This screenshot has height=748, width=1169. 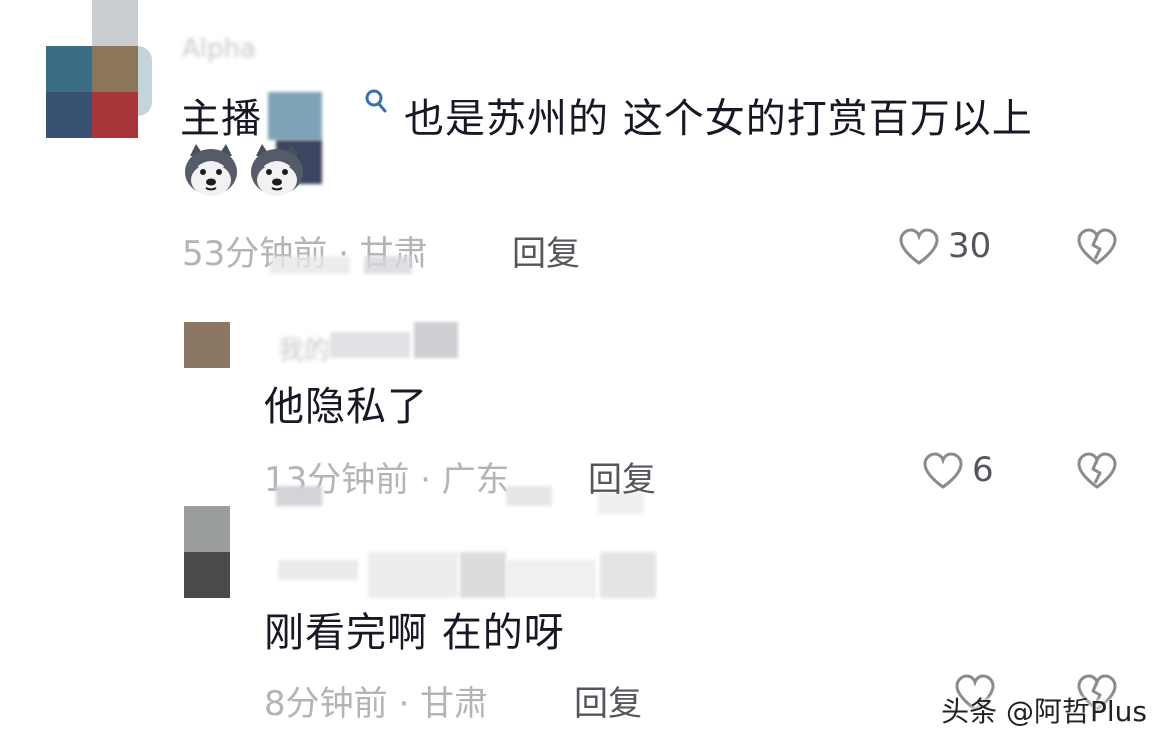 What do you see at coordinates (376, 704) in the screenshot?
I see `comment-time-location: 8分钟前 · 甘肃` at bounding box center [376, 704].